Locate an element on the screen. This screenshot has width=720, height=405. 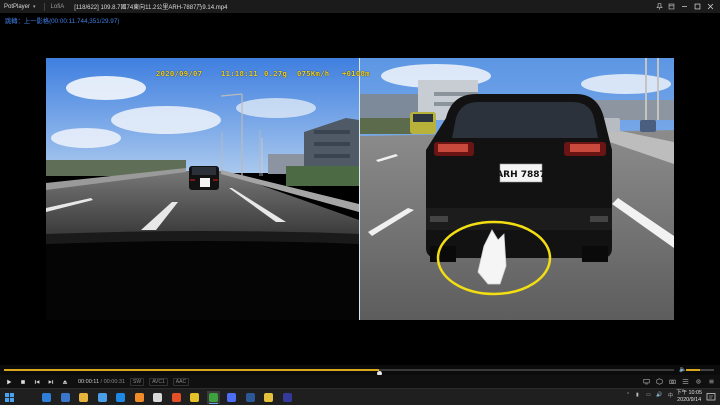
video-settings-button is located at coordinates (646, 382).